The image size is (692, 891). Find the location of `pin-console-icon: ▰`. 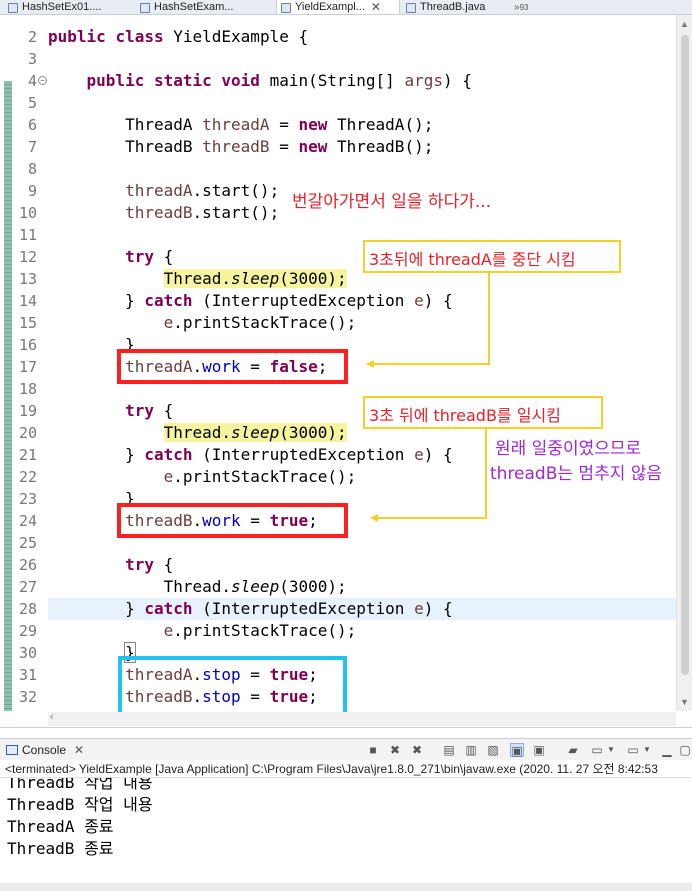

pin-console-icon: ▰ is located at coordinates (573, 750).